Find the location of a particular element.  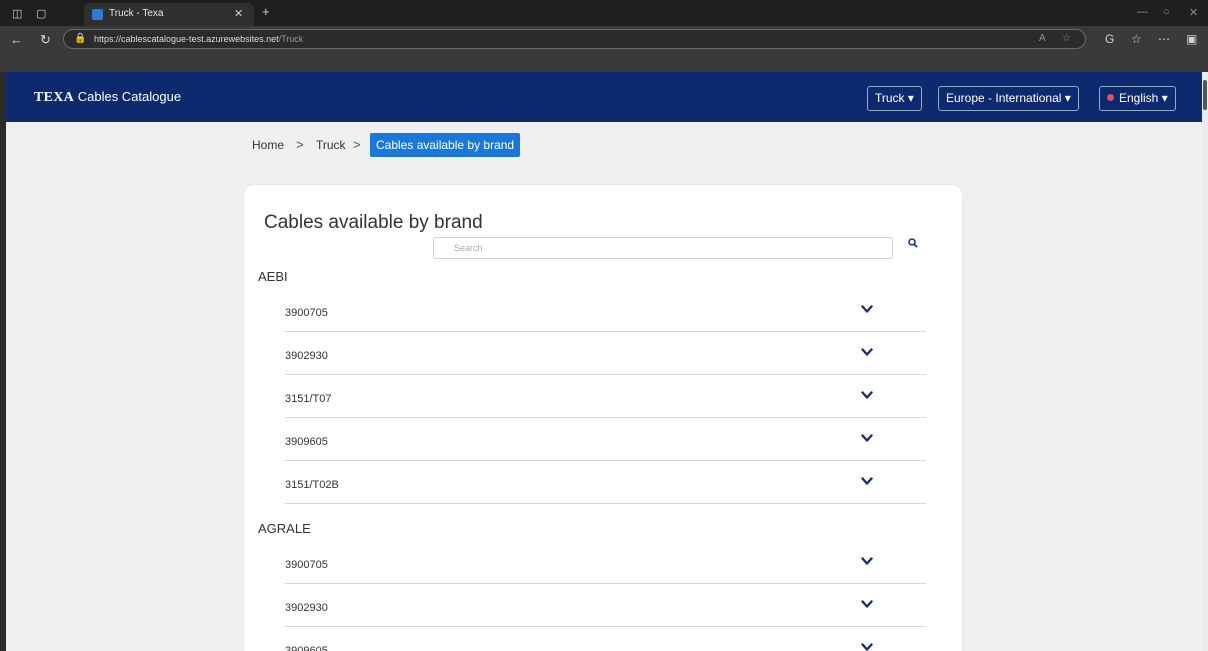

flag-icon is located at coordinates (1110, 97).